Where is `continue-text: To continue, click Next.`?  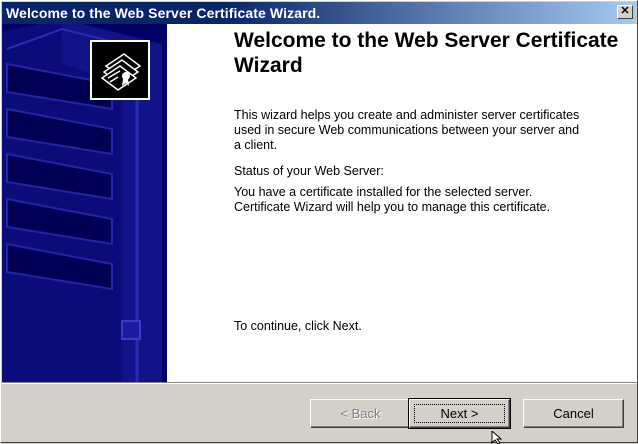 continue-text: To continue, click Next. is located at coordinates (298, 326).